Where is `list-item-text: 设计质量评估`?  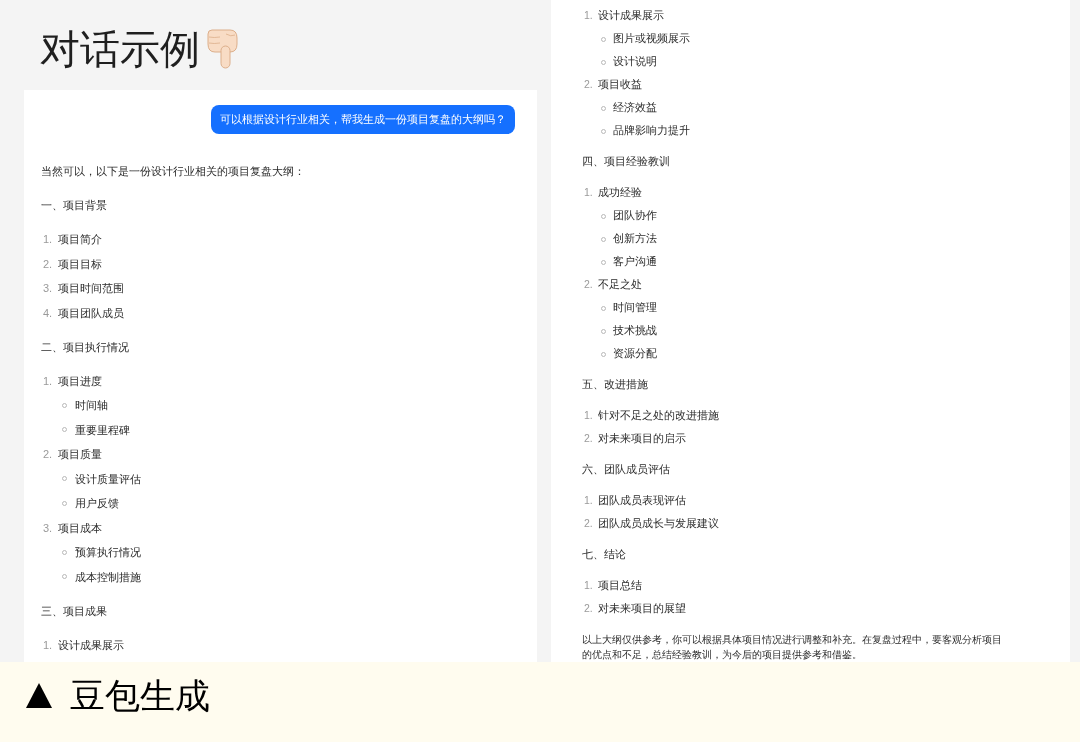
list-item-text: 设计质量评估 is located at coordinates (108, 479).